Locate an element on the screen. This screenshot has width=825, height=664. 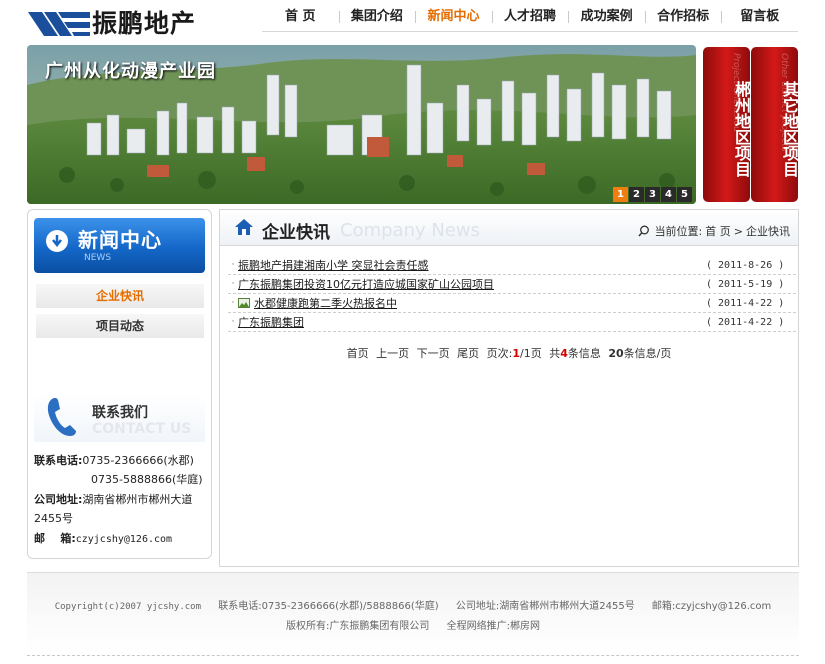
breadcrumb: 当前位置: 首 页 > 企业快讯 is located at coordinates (713, 231).